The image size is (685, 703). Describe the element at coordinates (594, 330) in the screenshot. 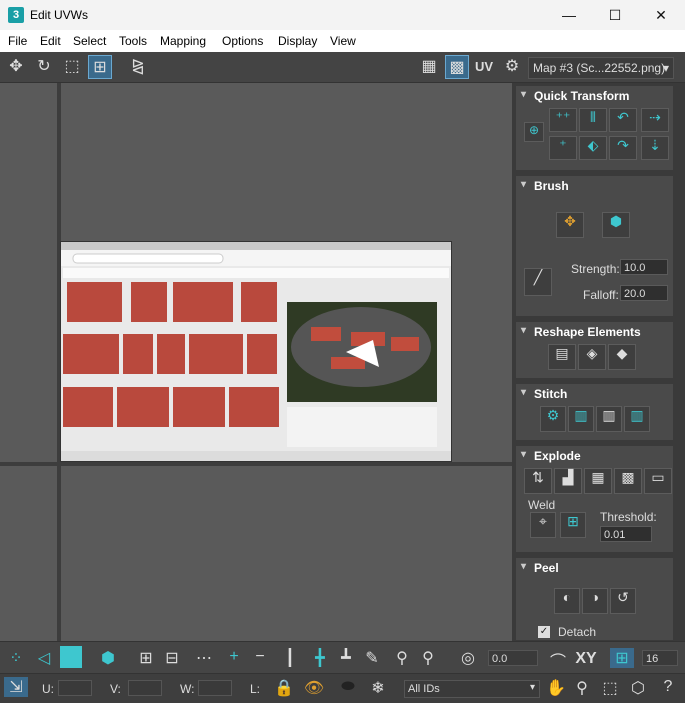

I see `reshape-title: Reshape Elements` at that location.